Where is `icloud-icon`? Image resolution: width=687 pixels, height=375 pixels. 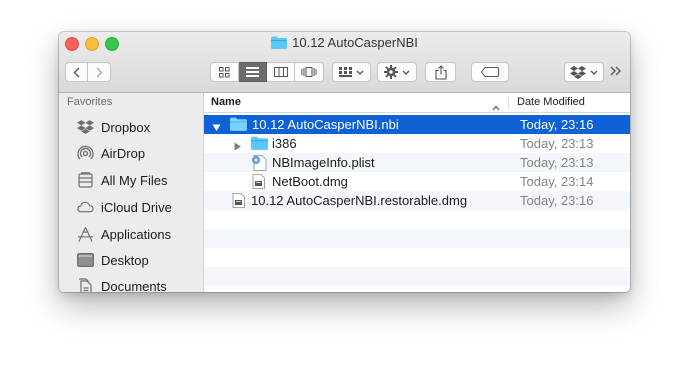
icloud-icon is located at coordinates (85, 207).